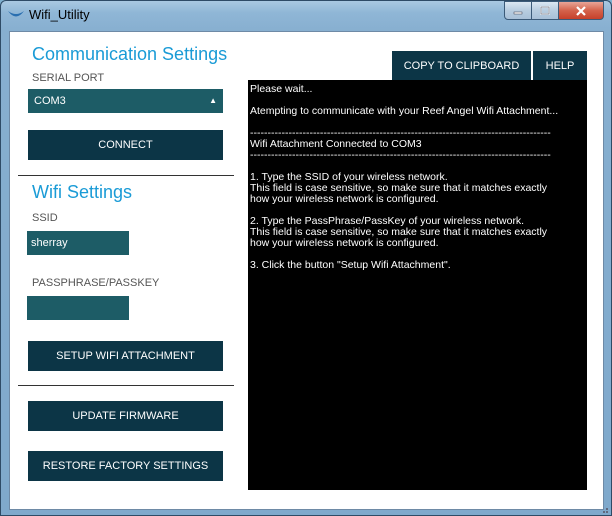  What do you see at coordinates (125, 101) in the screenshot?
I see `serial-port-dropdown: COM3 ▲` at bounding box center [125, 101].